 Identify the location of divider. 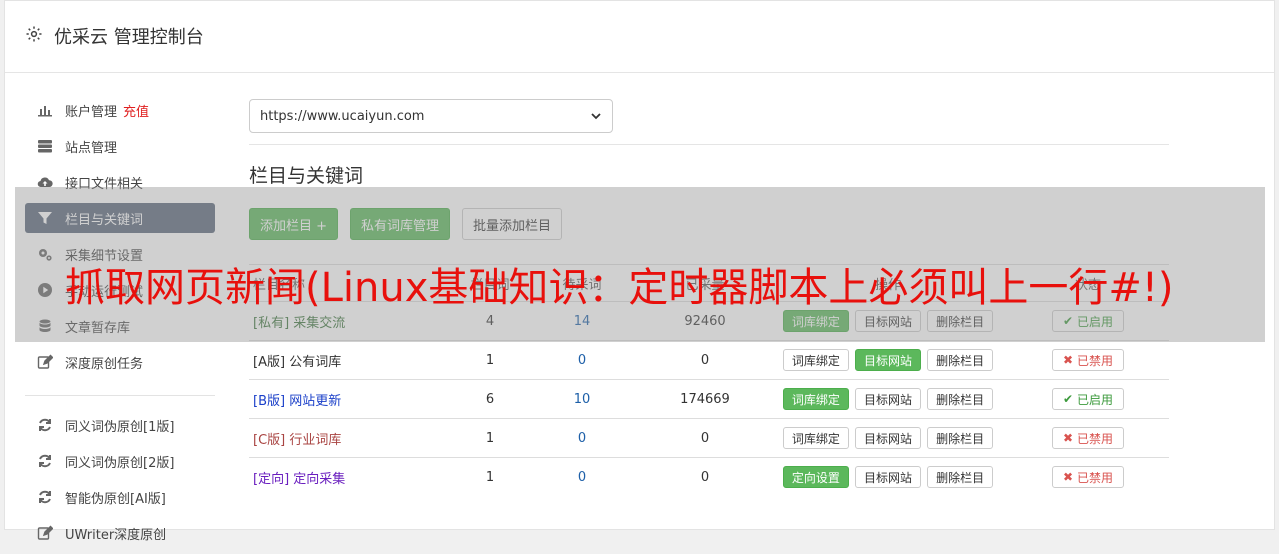
(709, 144).